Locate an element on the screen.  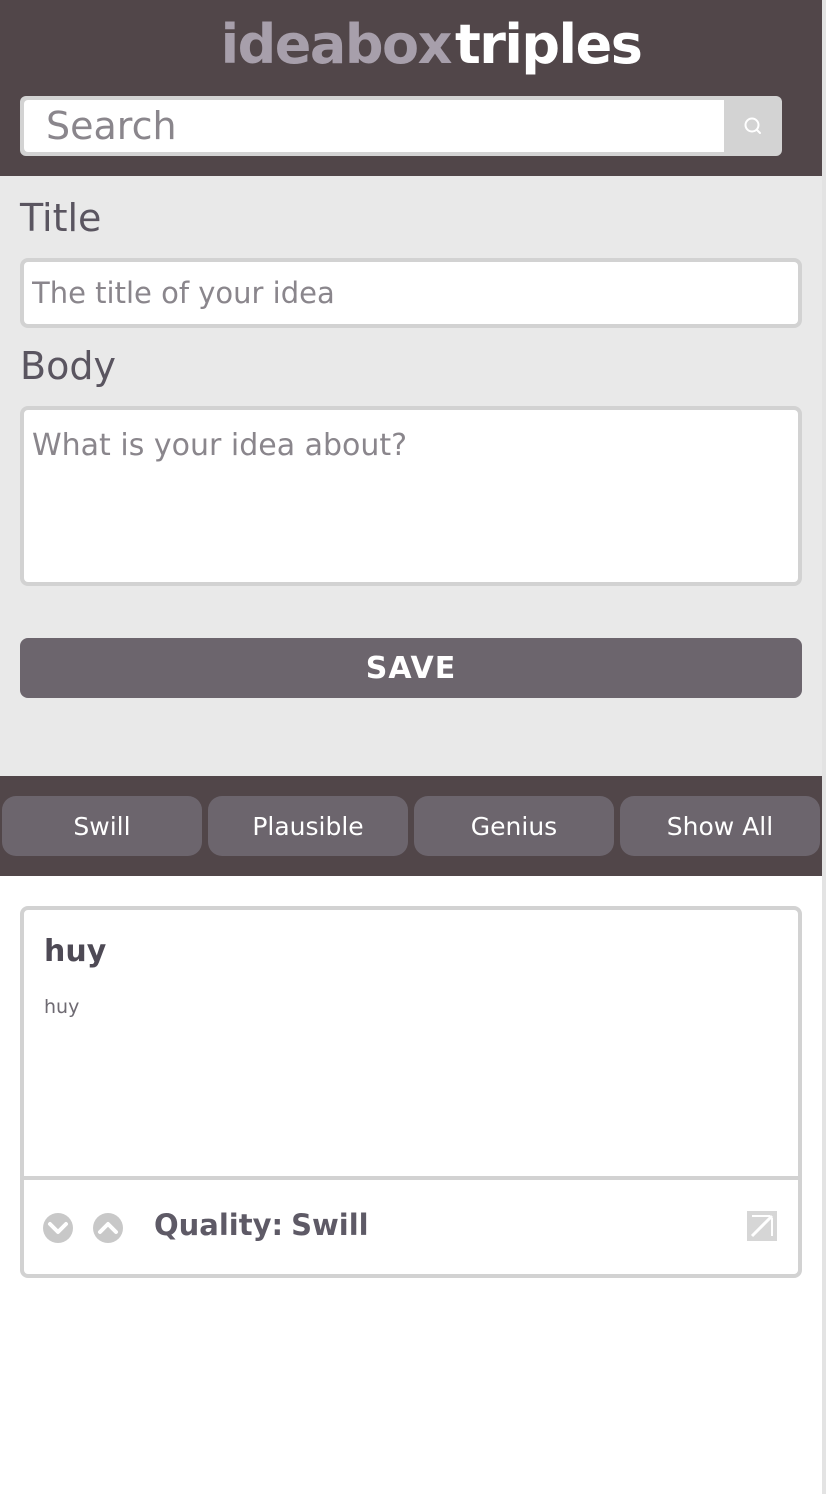
search-button is located at coordinates (753, 126).